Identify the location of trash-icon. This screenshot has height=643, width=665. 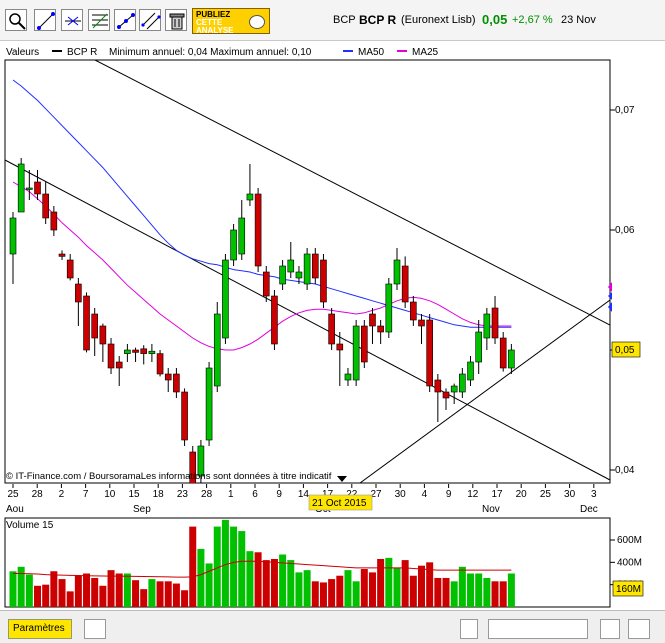
(176, 20).